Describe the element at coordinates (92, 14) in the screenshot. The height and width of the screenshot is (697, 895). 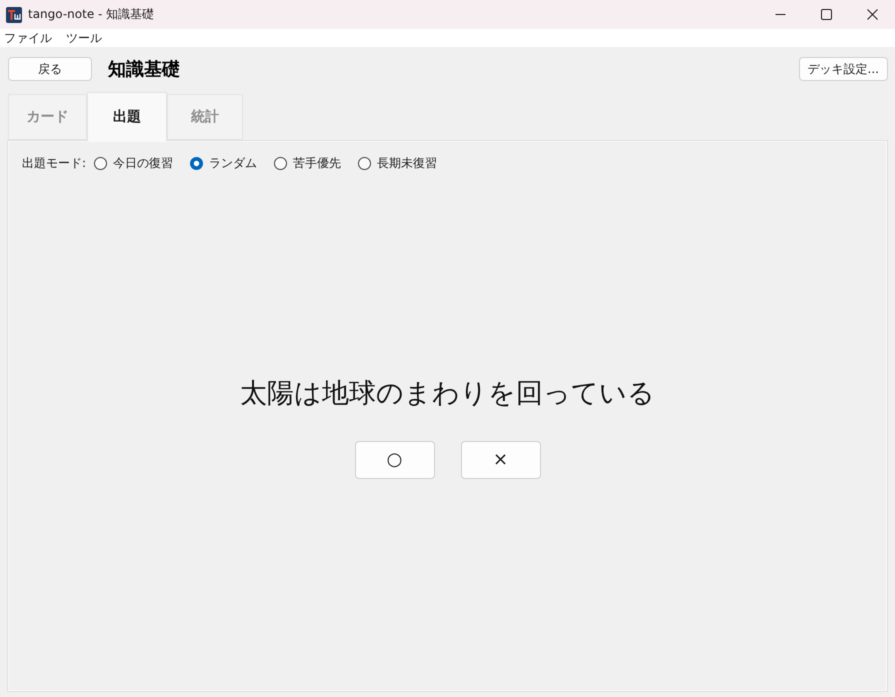
I see `window-title: tango-note - 知識基礎` at that location.